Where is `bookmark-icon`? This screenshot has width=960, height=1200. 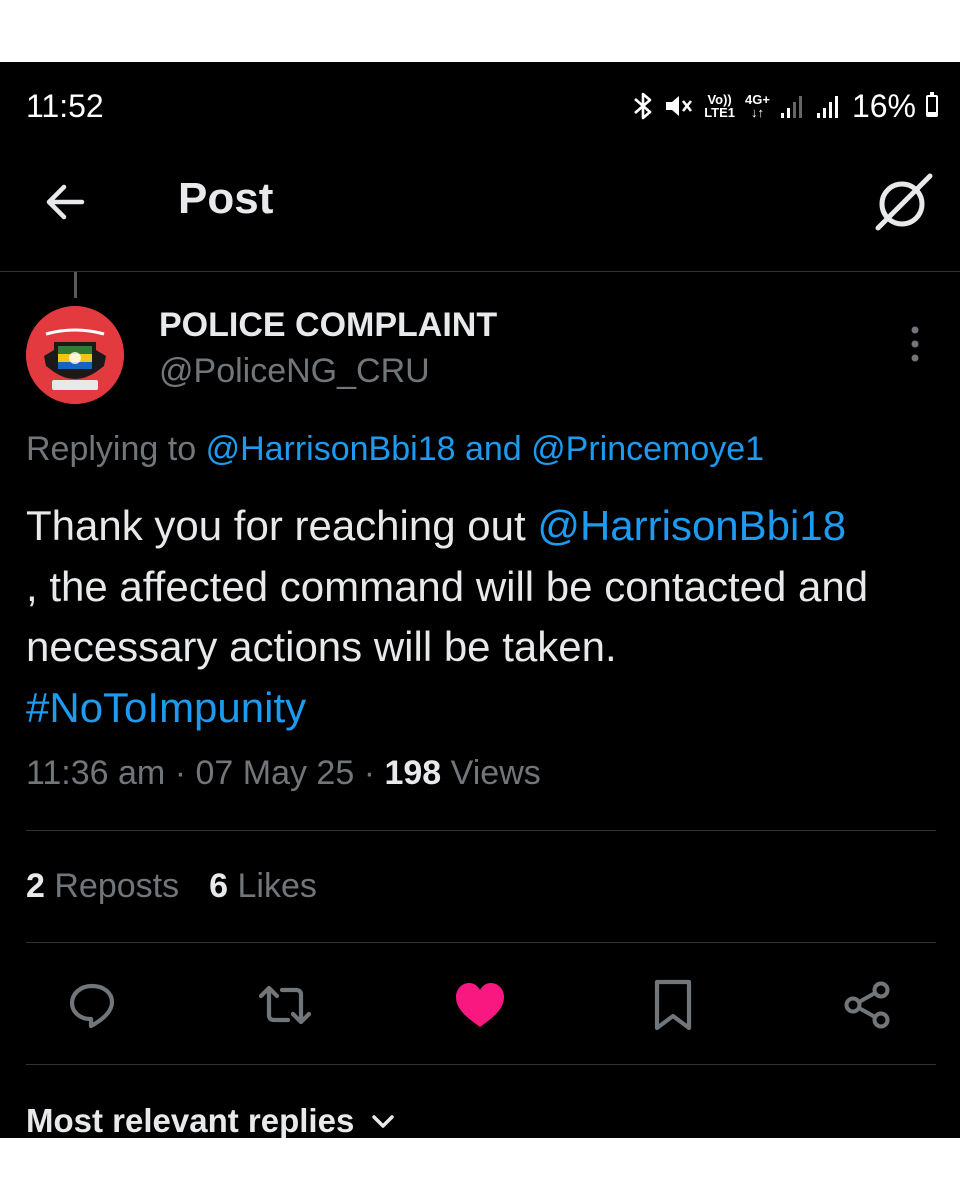
bookmark-icon is located at coordinates (673, 1005).